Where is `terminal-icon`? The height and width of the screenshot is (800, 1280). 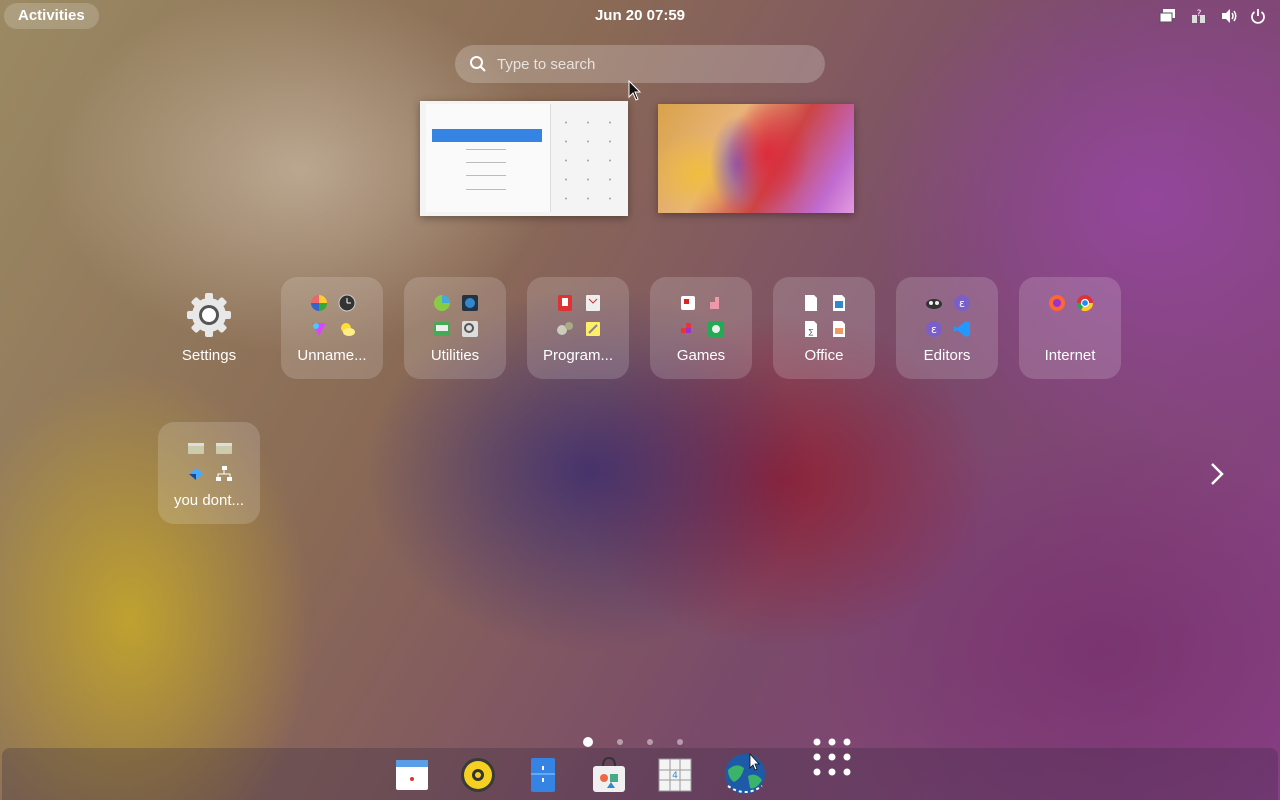 terminal-icon is located at coordinates (442, 329).